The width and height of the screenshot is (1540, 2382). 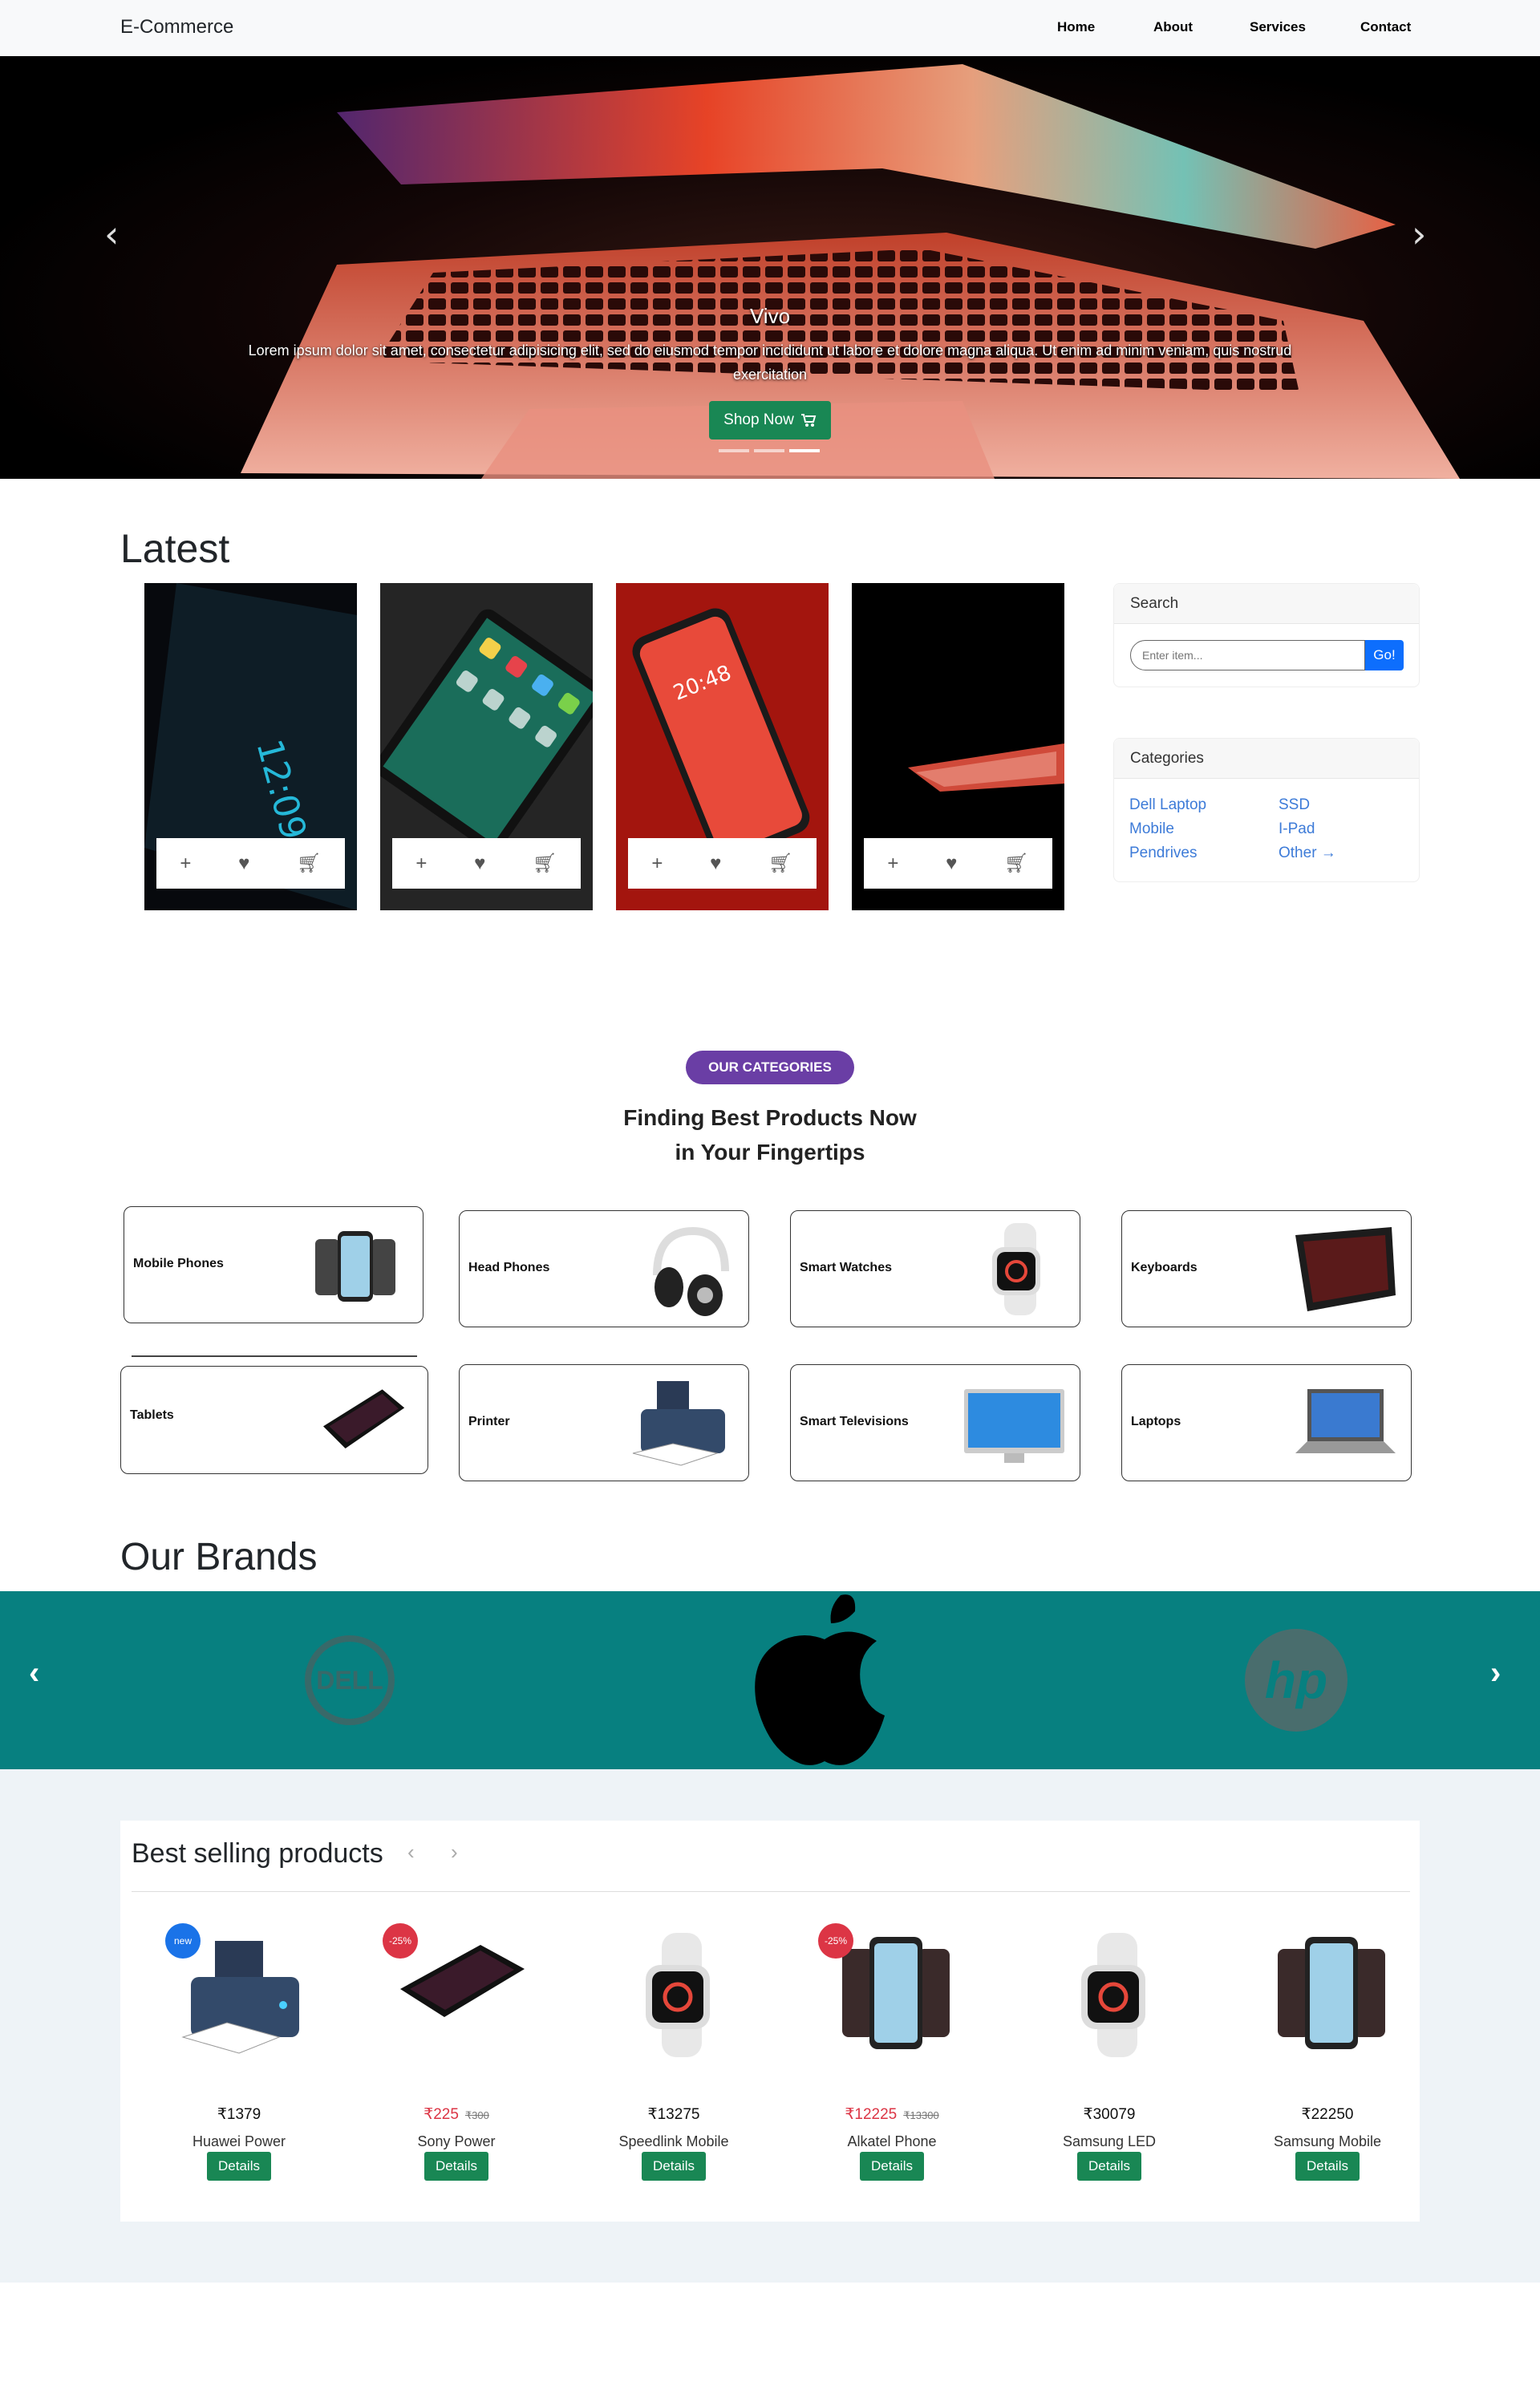 What do you see at coordinates (678, 1423) in the screenshot?
I see `printer-image` at bounding box center [678, 1423].